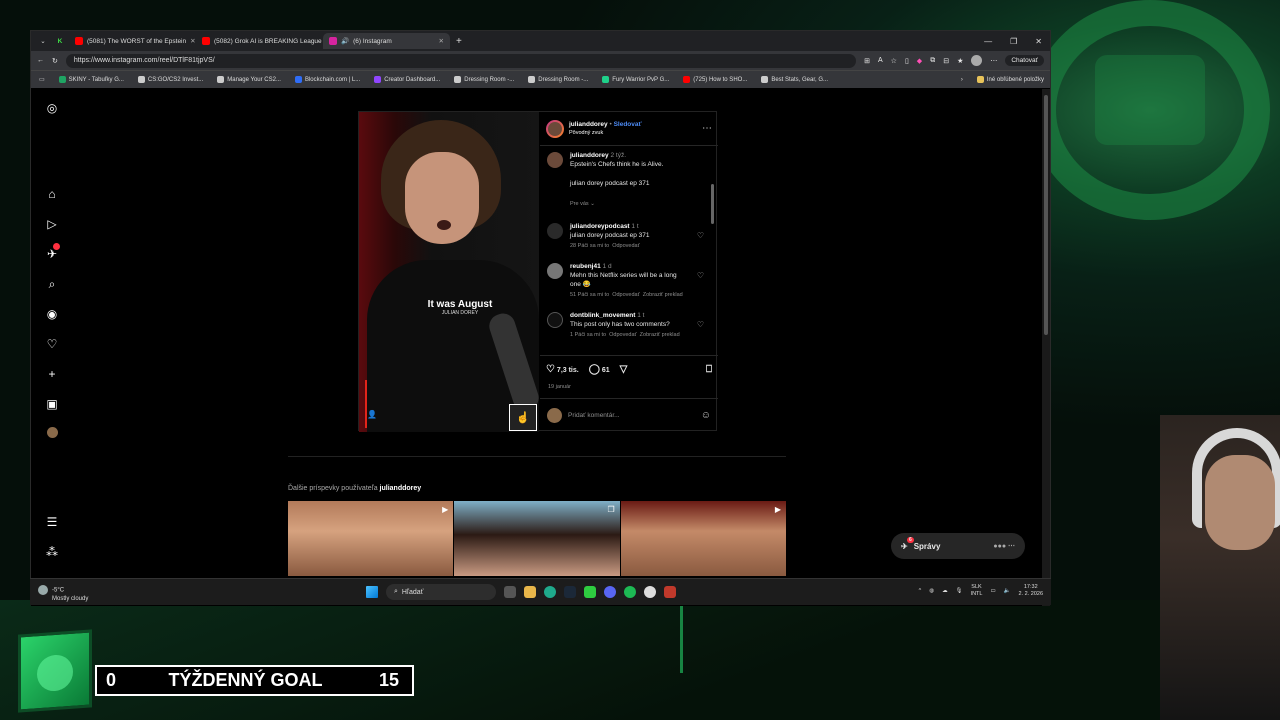 This screenshot has width=1280, height=720. I want to click on play-icon, so click(590, 592).